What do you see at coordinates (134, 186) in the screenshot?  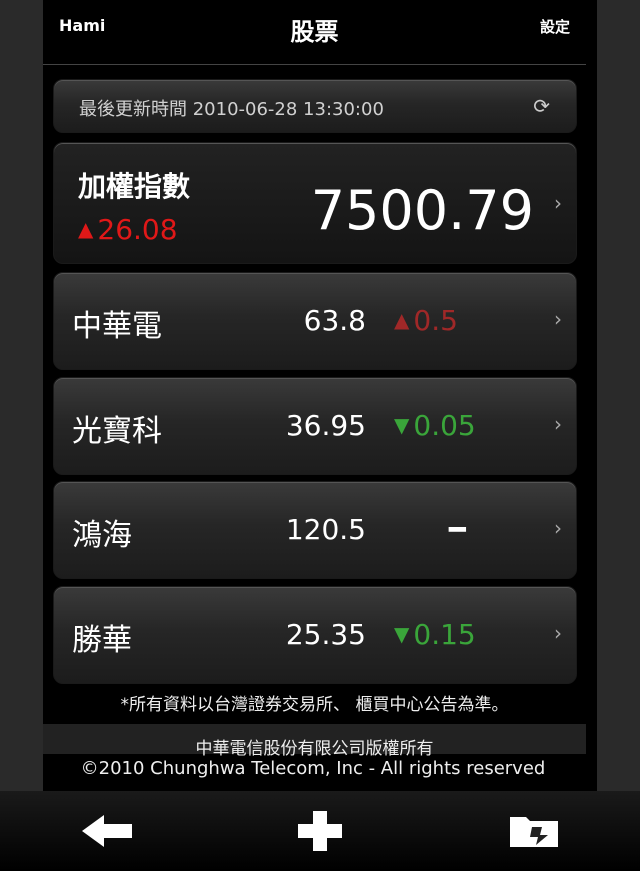 I see `index-name: 加權指數` at bounding box center [134, 186].